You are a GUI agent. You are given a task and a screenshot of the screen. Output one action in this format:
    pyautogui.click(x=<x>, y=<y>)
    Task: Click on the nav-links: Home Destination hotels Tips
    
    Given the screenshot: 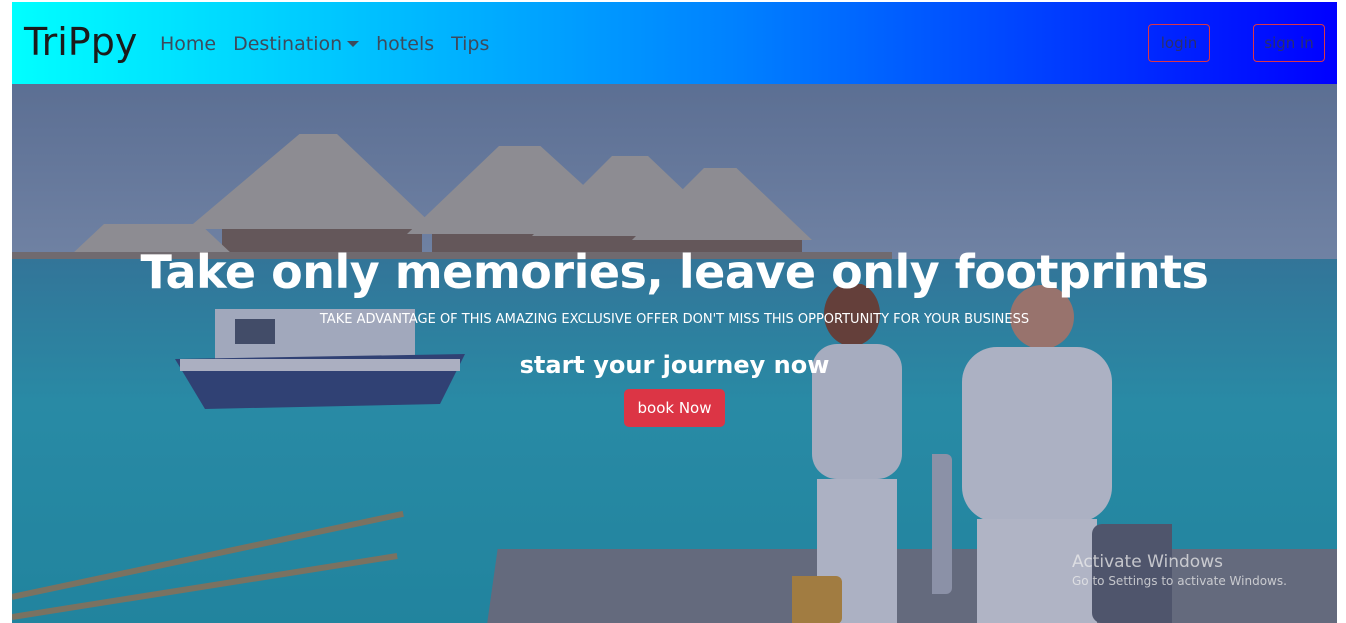 What is the action you would take?
    pyautogui.click(x=324, y=44)
    